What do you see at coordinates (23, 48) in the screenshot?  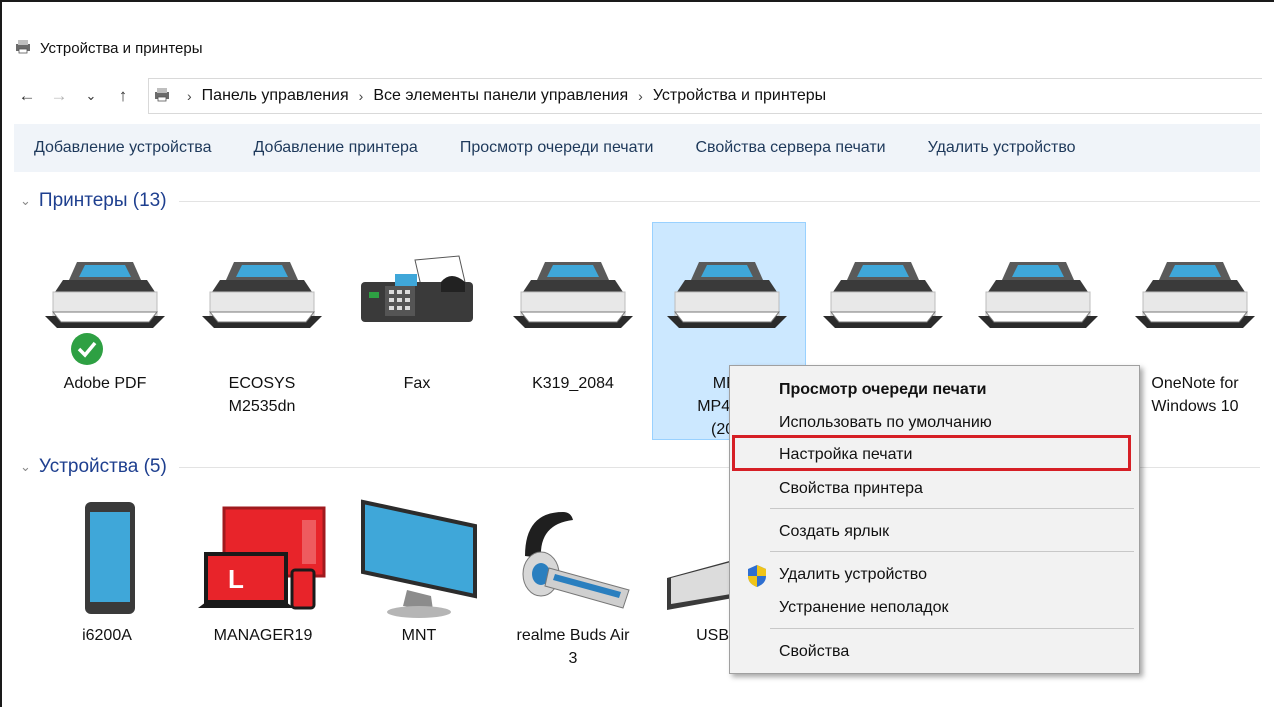 I see `devices-printers-icon` at bounding box center [23, 48].